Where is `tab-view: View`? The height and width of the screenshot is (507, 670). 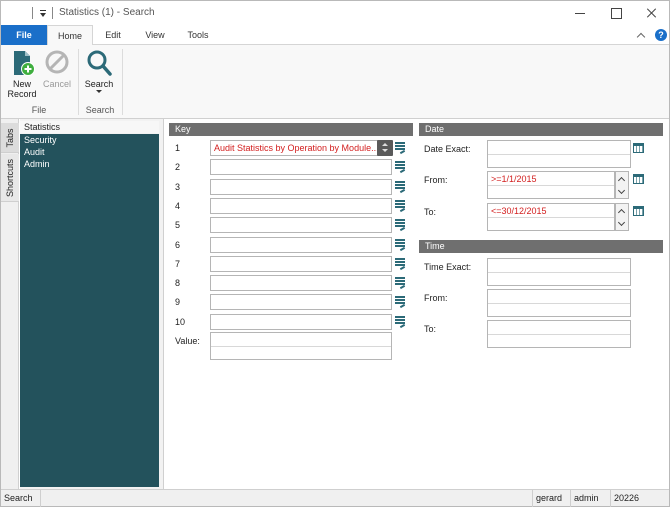
tab-view: View is located at coordinates (155, 35).